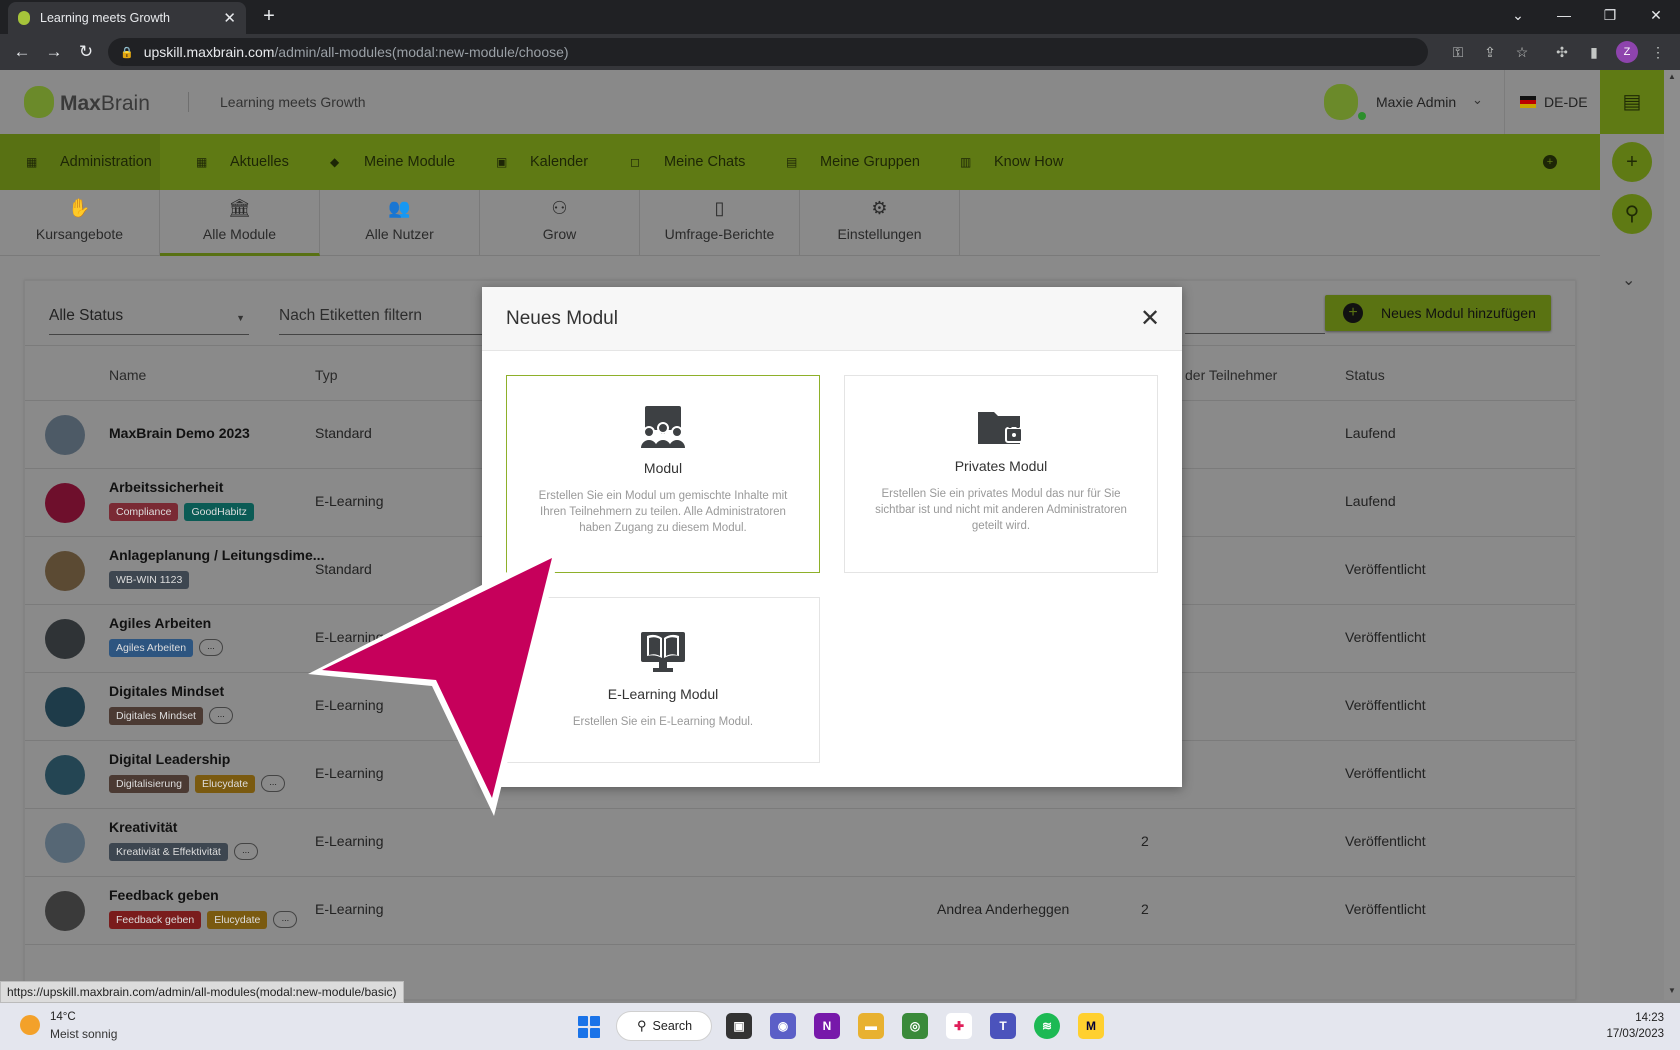 This screenshot has width=1680, height=1050. What do you see at coordinates (400, 223) in the screenshot?
I see `tab-alle-nutzer: 👥 Alle Nutzer` at bounding box center [400, 223].